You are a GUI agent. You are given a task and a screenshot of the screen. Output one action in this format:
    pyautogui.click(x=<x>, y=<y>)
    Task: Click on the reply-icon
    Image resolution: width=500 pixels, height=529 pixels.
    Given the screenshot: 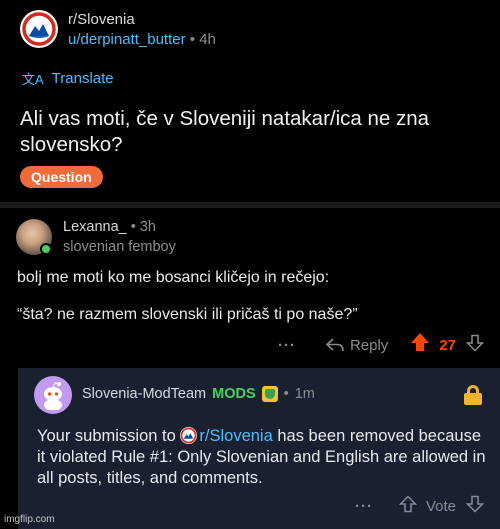 What is the action you would take?
    pyautogui.click(x=334, y=345)
    